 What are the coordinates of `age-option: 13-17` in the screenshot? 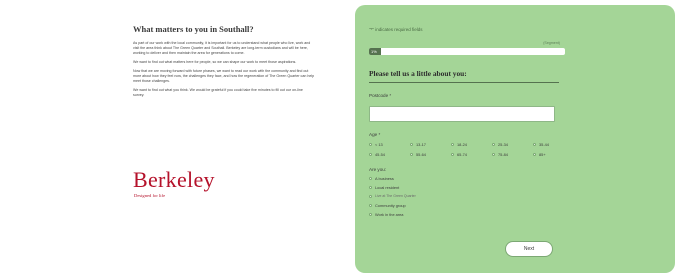 It's located at (418, 144).